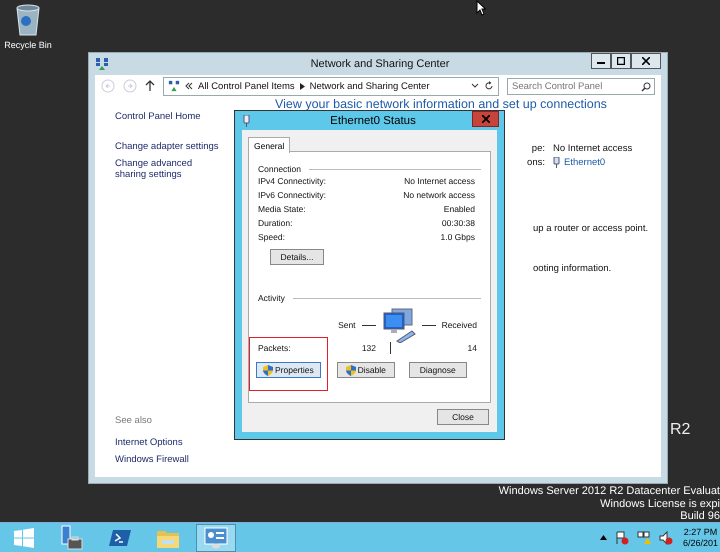 The height and width of the screenshot is (552, 720). What do you see at coordinates (441, 104) in the screenshot?
I see `page-heading: View your basic network information and set up connections` at bounding box center [441, 104].